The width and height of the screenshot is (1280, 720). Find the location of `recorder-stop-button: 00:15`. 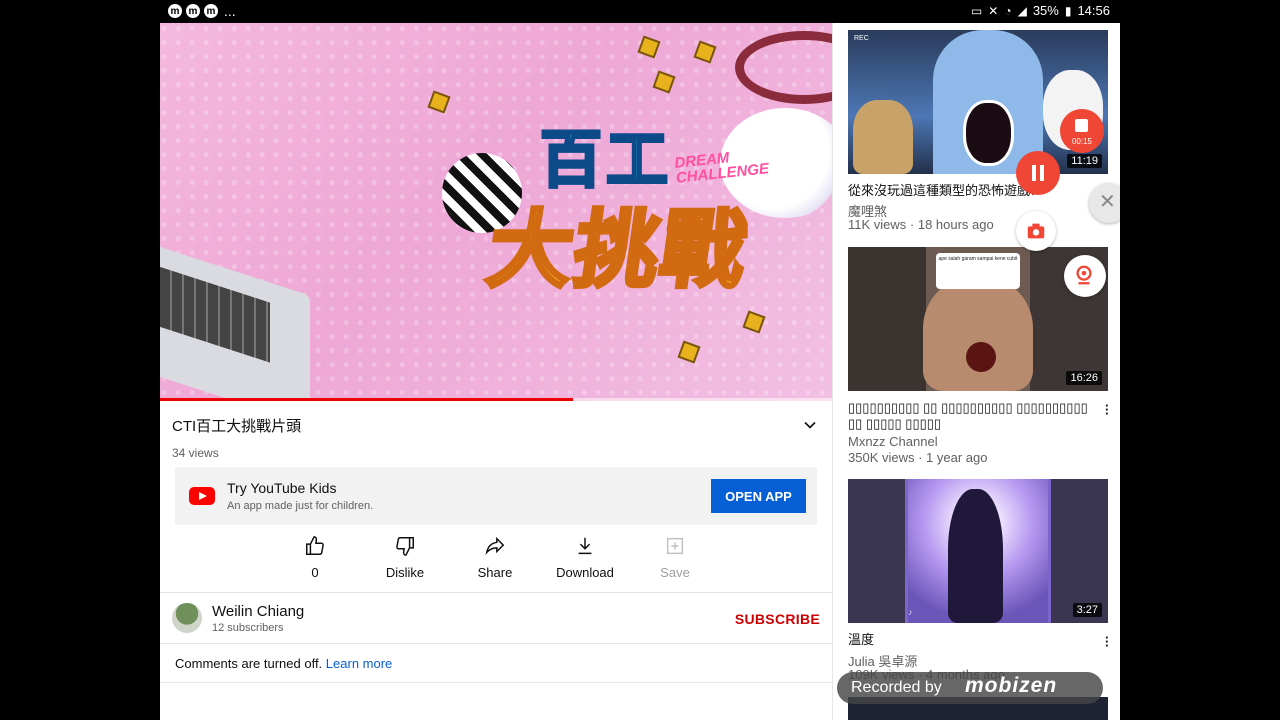

recorder-stop-button: 00:15 is located at coordinates (1082, 131).